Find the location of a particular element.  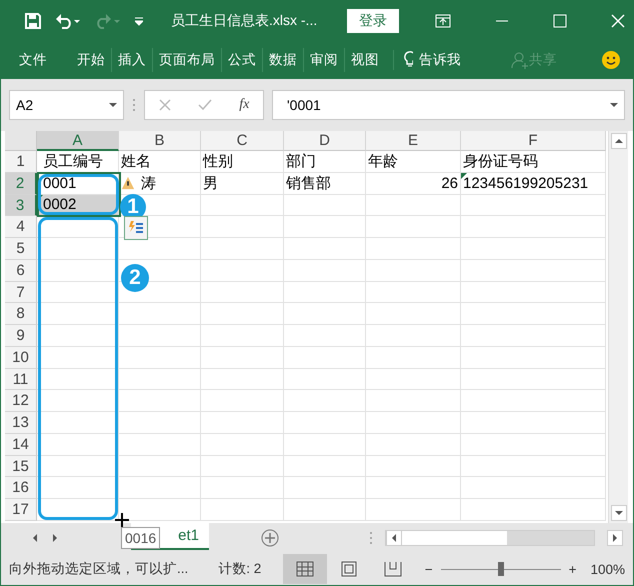

save-icon is located at coordinates (33, 21).